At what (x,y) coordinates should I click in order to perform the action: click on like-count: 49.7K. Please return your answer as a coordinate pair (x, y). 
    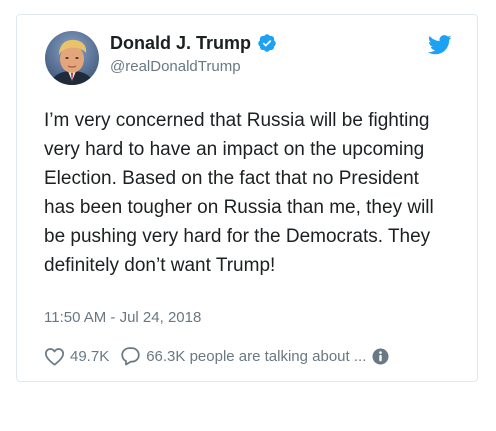
    Looking at the image, I should click on (90, 356).